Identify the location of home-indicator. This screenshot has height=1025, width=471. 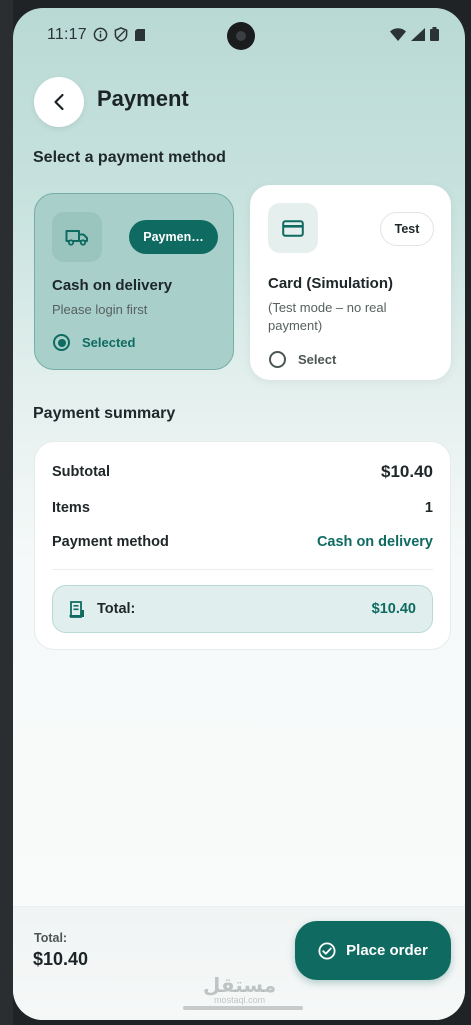
(243, 1008).